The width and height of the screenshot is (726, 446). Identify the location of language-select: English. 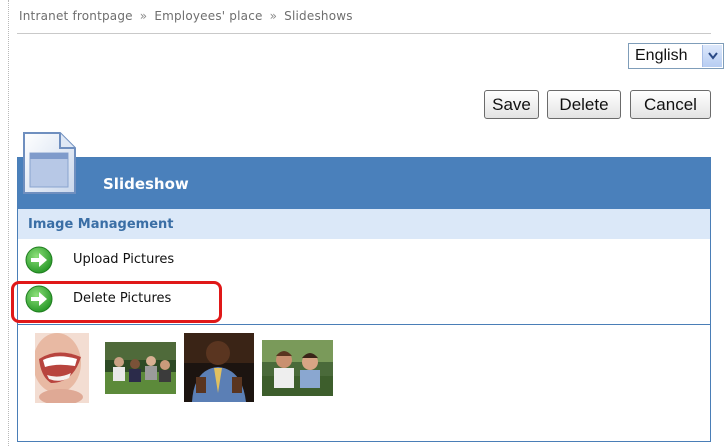
(676, 56).